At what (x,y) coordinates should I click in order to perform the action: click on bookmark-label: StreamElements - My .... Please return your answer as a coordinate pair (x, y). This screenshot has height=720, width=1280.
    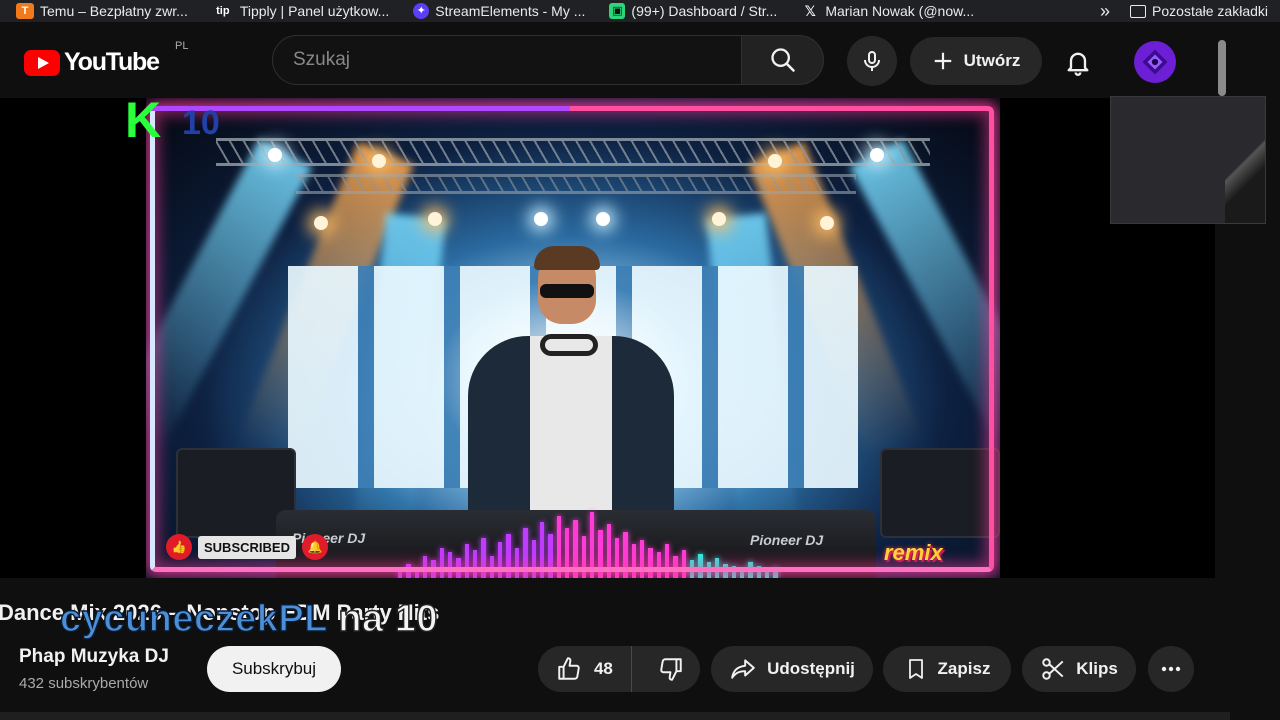
    Looking at the image, I should click on (510, 11).